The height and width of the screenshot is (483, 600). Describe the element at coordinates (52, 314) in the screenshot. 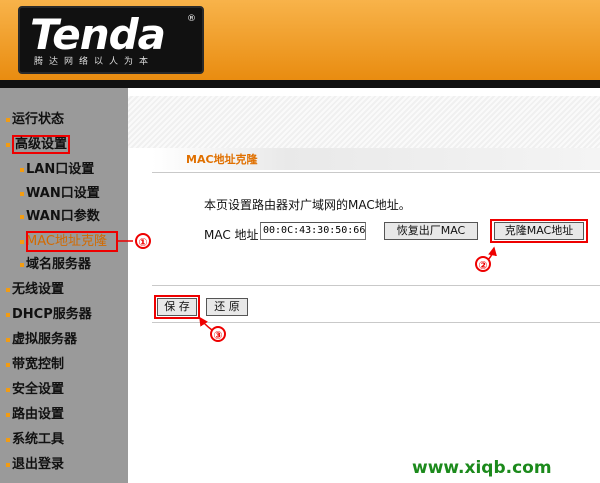

I see `sidebar-item-label: DHCP服务器` at that location.